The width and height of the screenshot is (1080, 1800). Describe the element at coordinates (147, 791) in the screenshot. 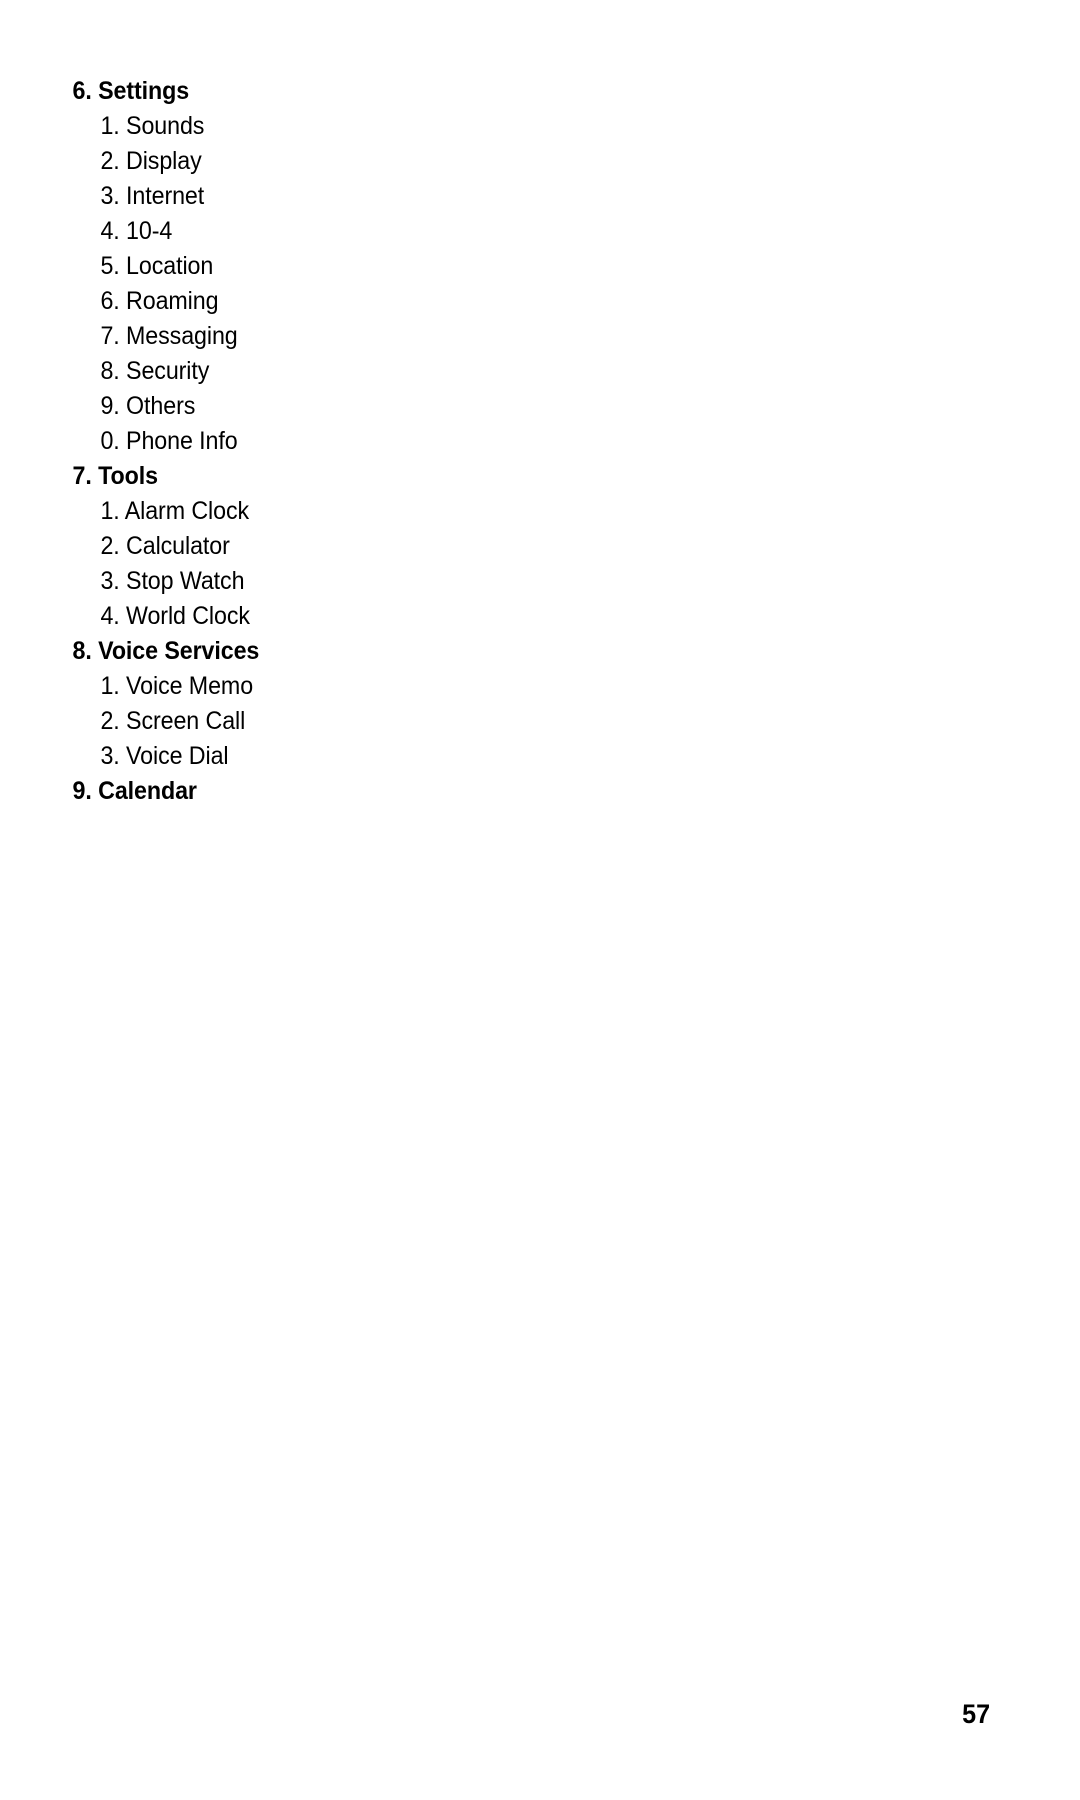

I see `section-title: Calendar` at that location.